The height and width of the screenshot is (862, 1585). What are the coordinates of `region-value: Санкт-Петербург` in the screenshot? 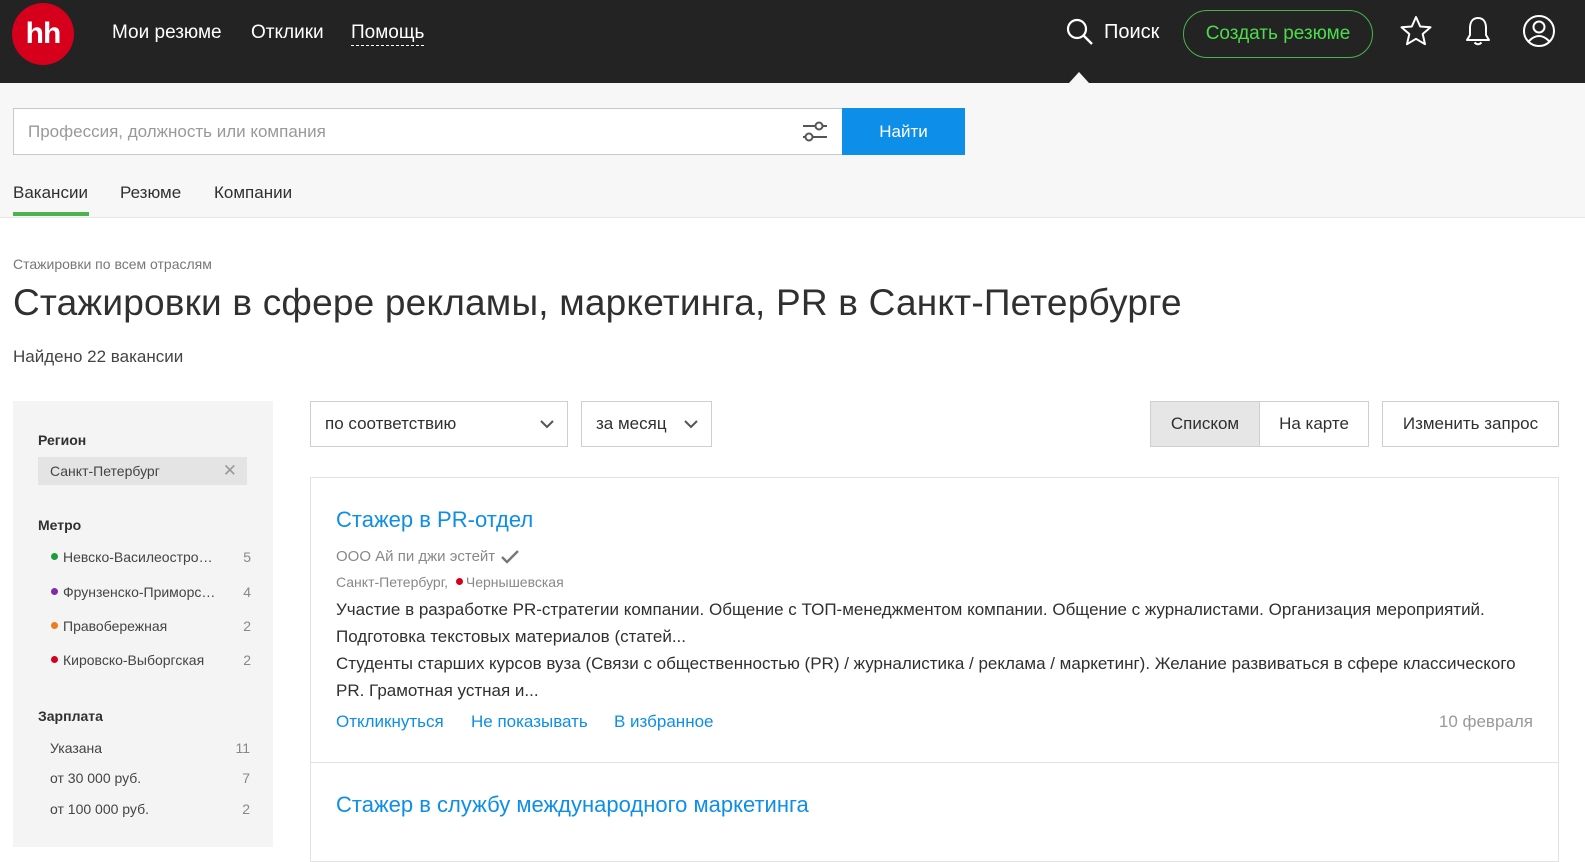 It's located at (105, 471).